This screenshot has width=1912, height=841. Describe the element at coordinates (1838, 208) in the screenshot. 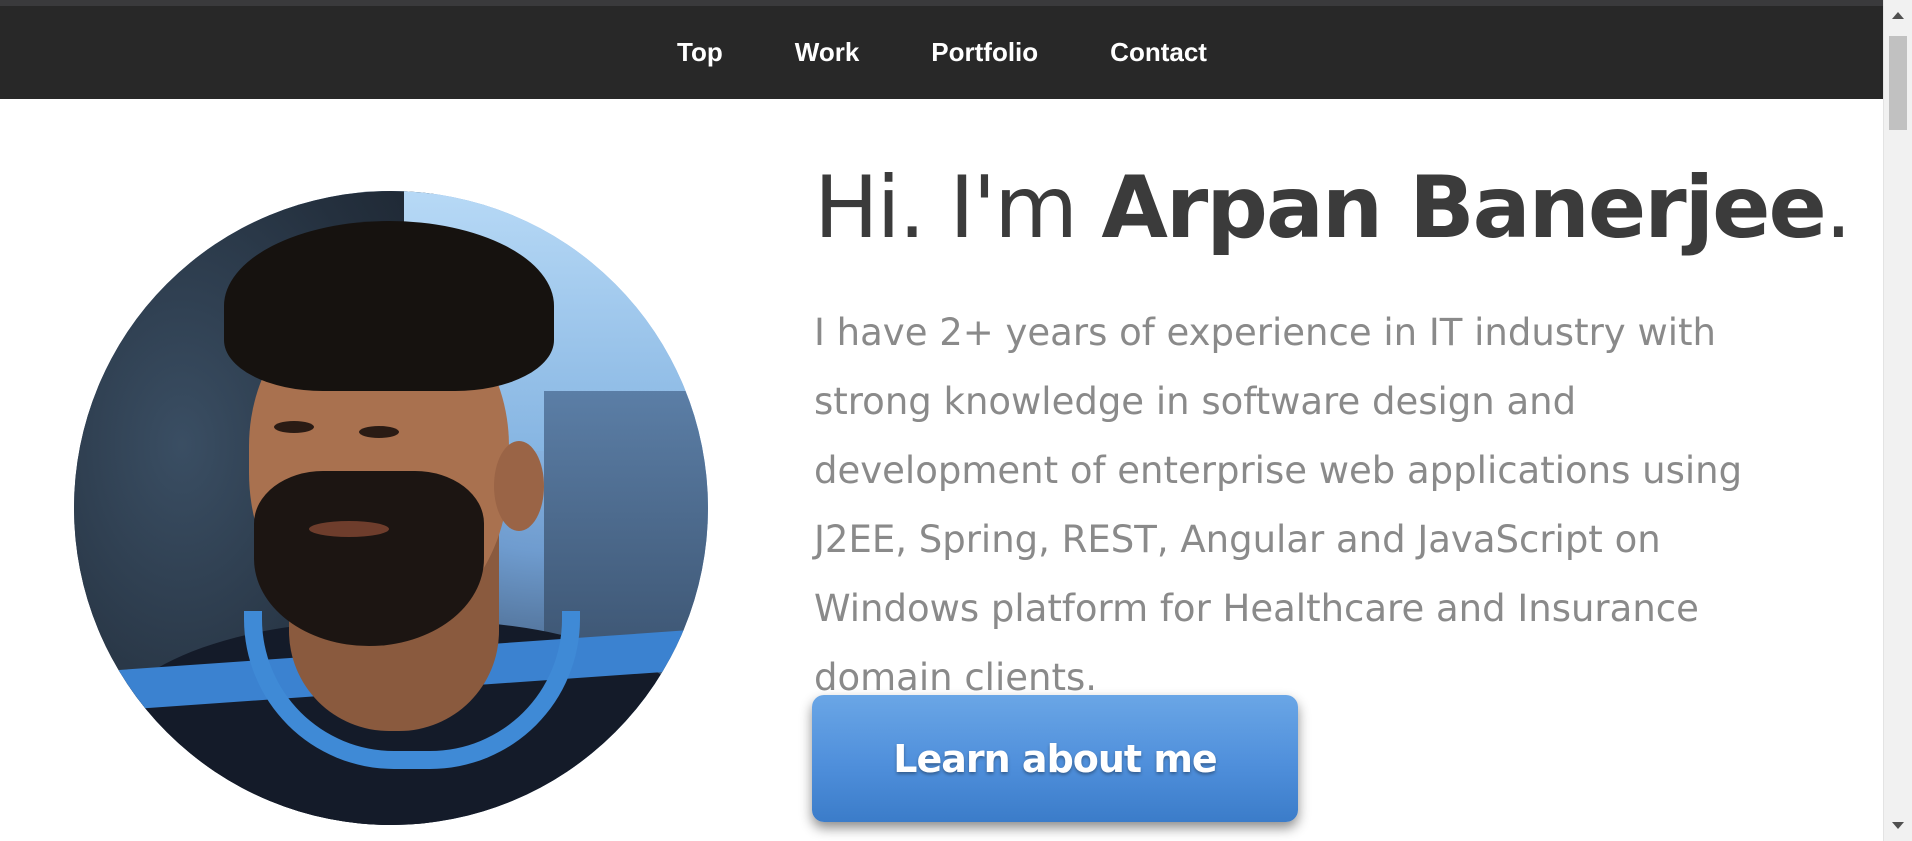

I see `hero-period: .` at that location.